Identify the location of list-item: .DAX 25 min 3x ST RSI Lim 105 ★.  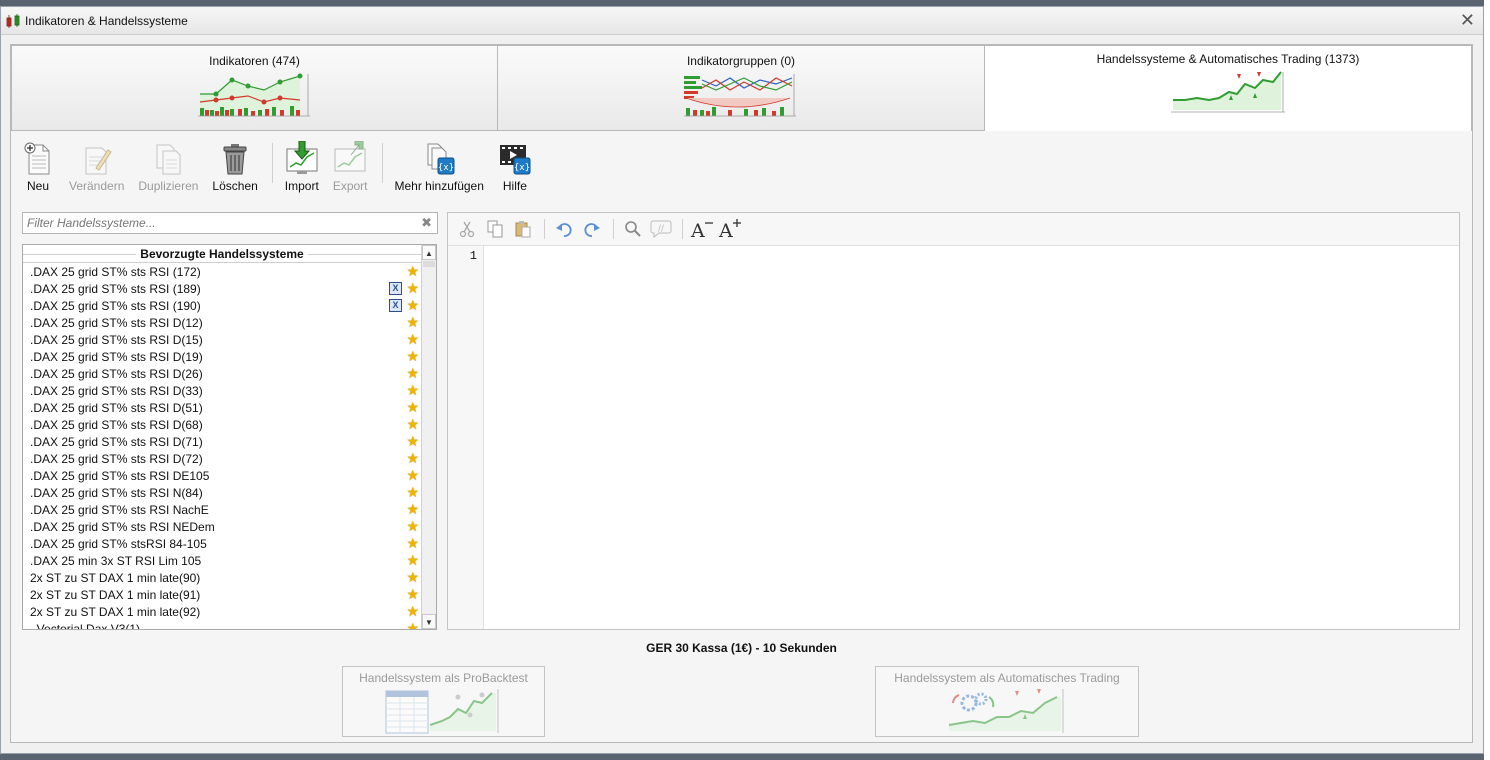
(222, 560).